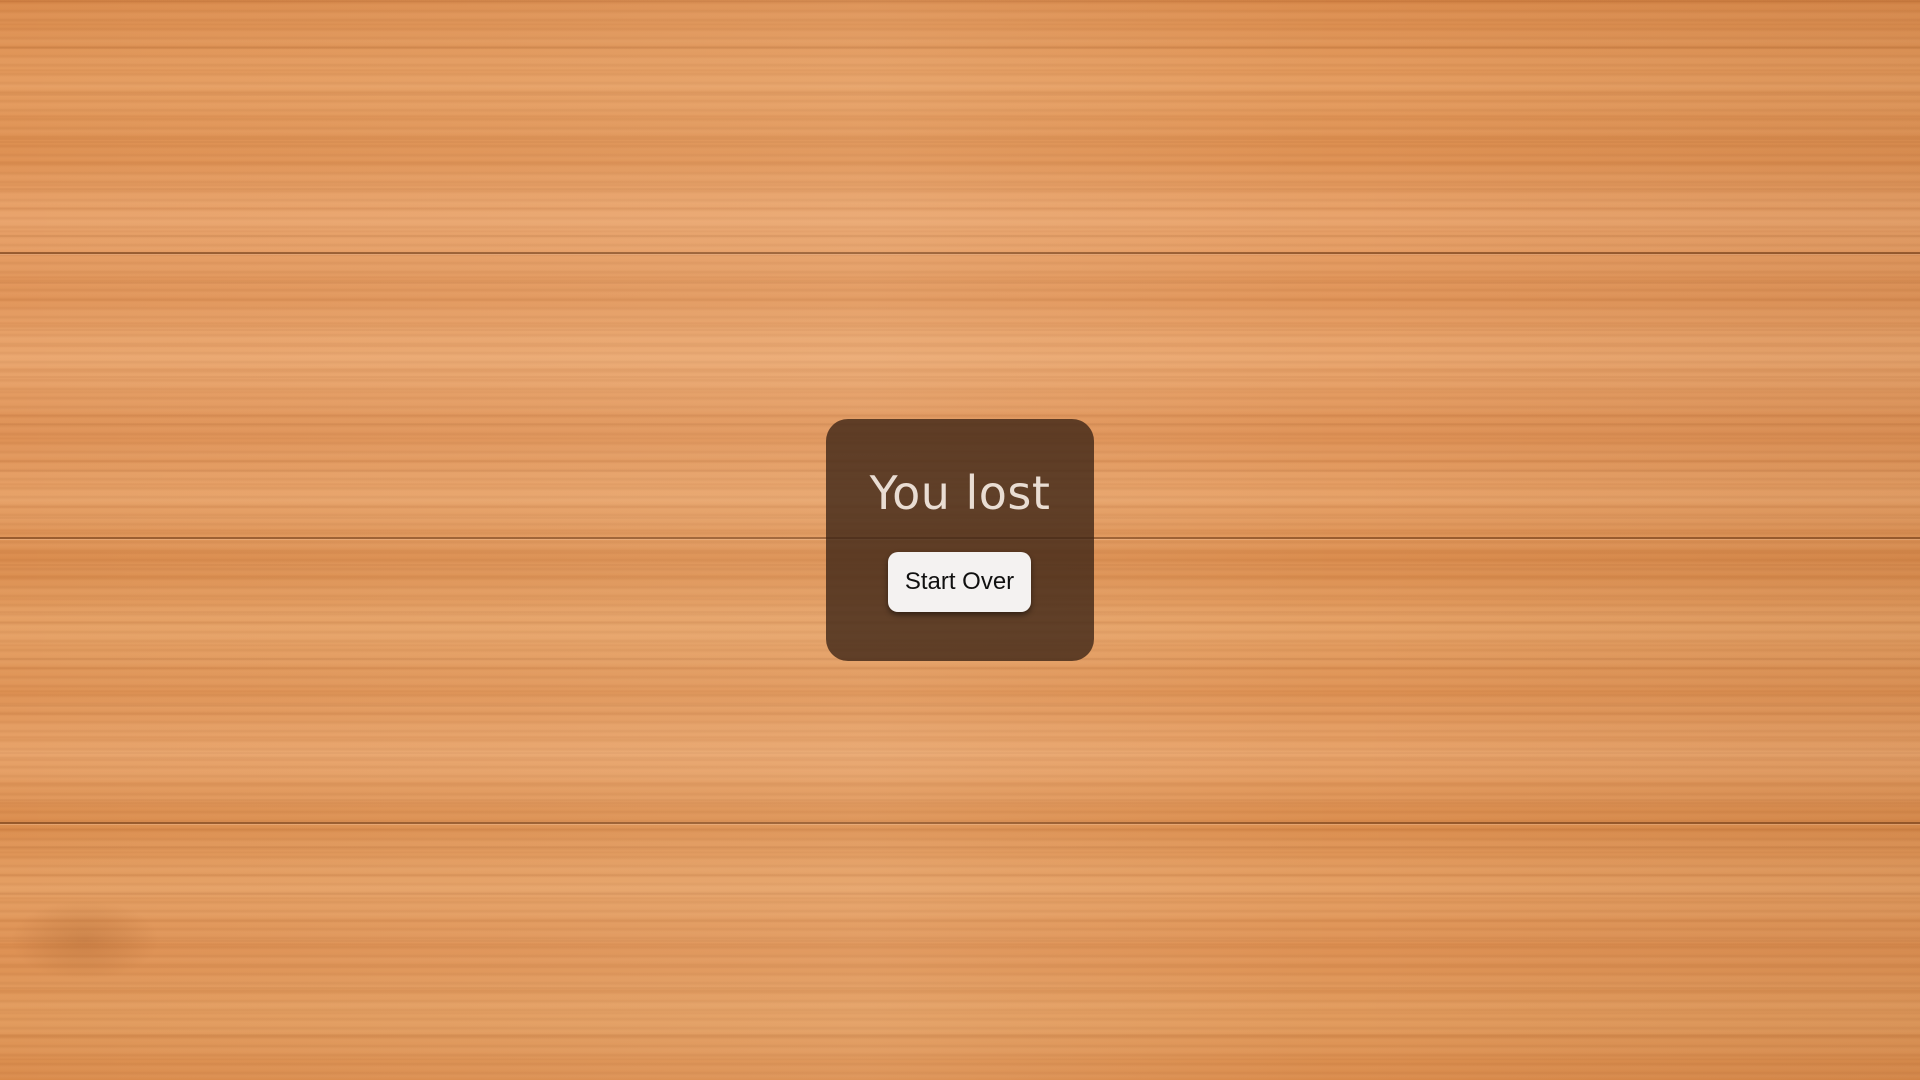  I want to click on game-over-title: You lost, so click(960, 493).